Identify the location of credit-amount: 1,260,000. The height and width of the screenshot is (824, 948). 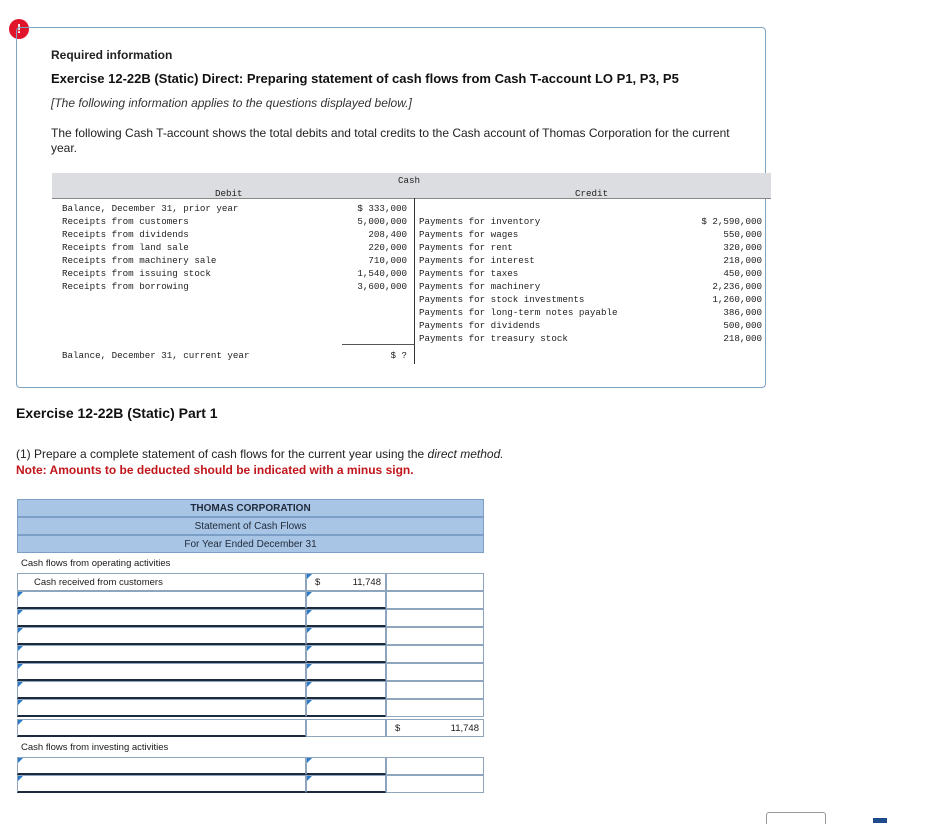
(737, 299).